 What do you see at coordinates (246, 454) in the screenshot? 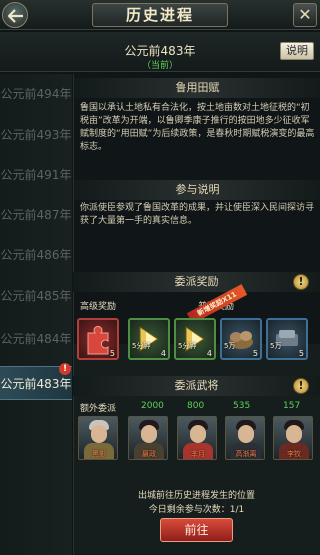
I see `general-name: 高渐离` at bounding box center [246, 454].